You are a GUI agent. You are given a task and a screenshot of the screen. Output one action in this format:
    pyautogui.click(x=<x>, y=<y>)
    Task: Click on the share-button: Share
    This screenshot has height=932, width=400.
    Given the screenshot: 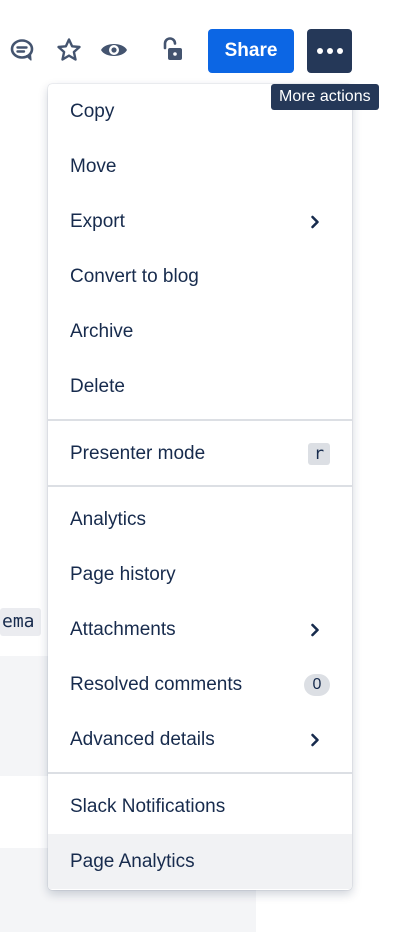 What is the action you would take?
    pyautogui.click(x=251, y=51)
    